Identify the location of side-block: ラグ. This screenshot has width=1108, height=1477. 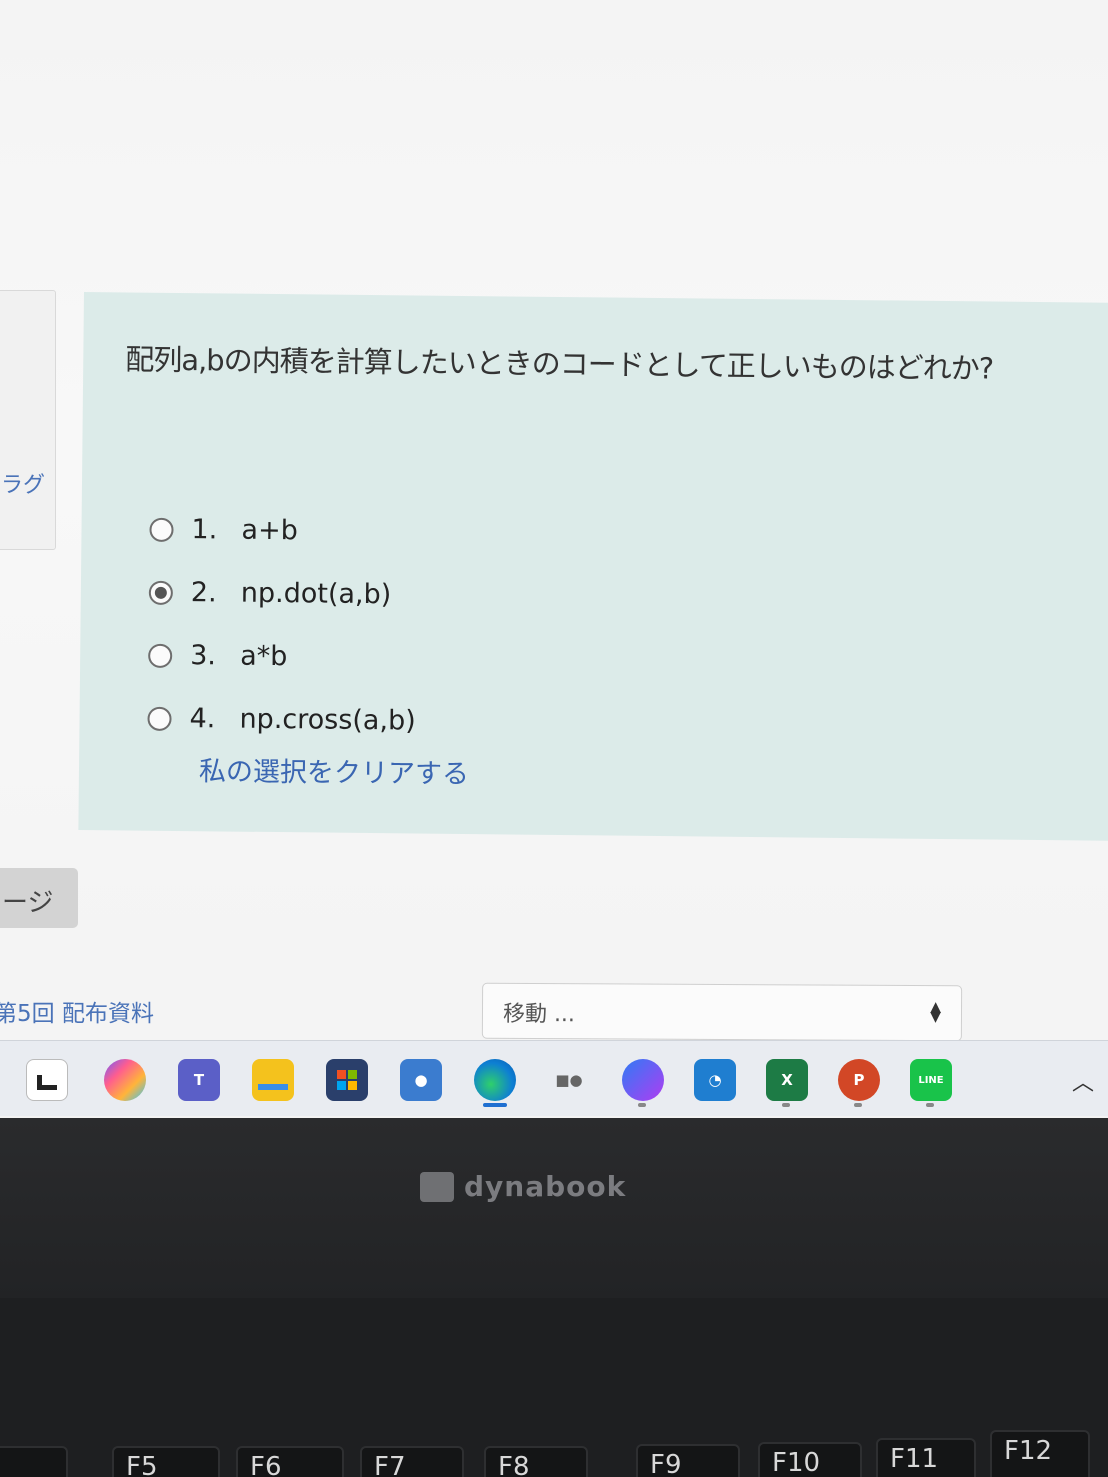
(28, 420).